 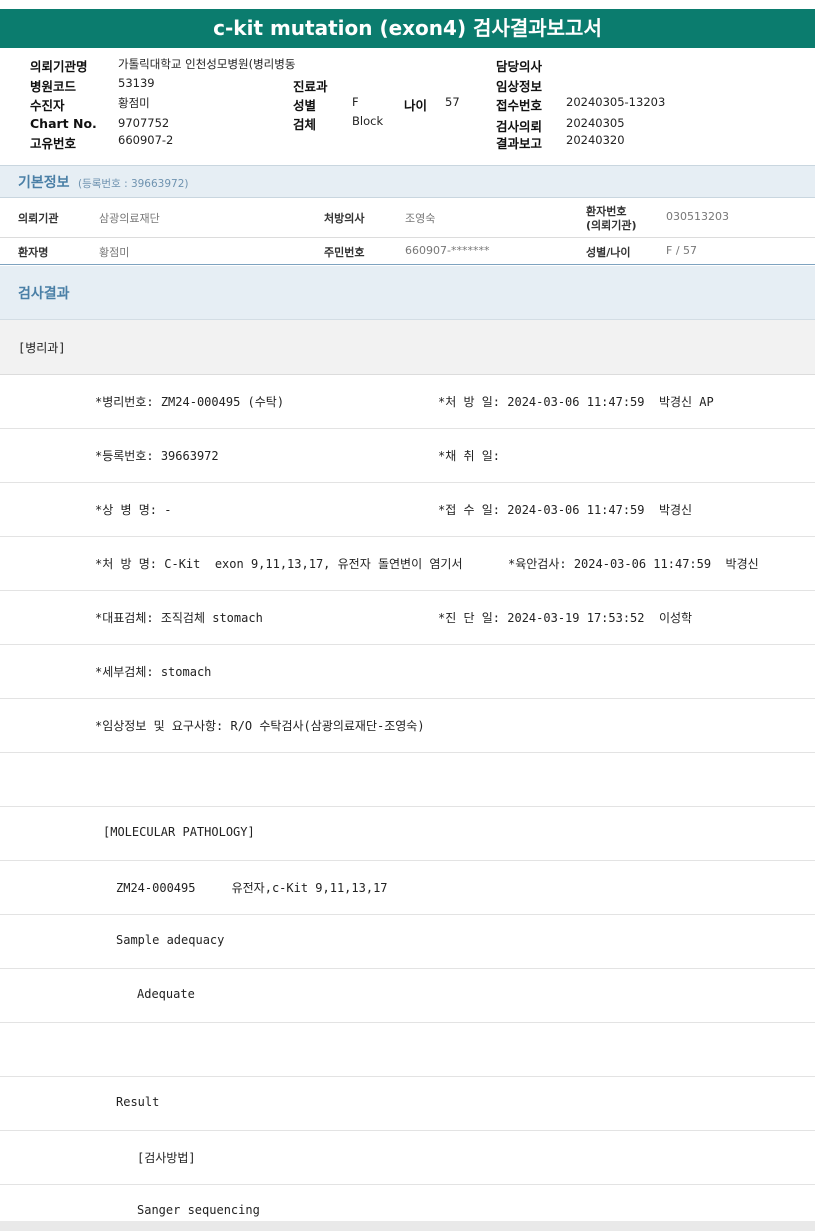 I want to click on resident-number-value: 660907-*******, so click(x=447, y=250).